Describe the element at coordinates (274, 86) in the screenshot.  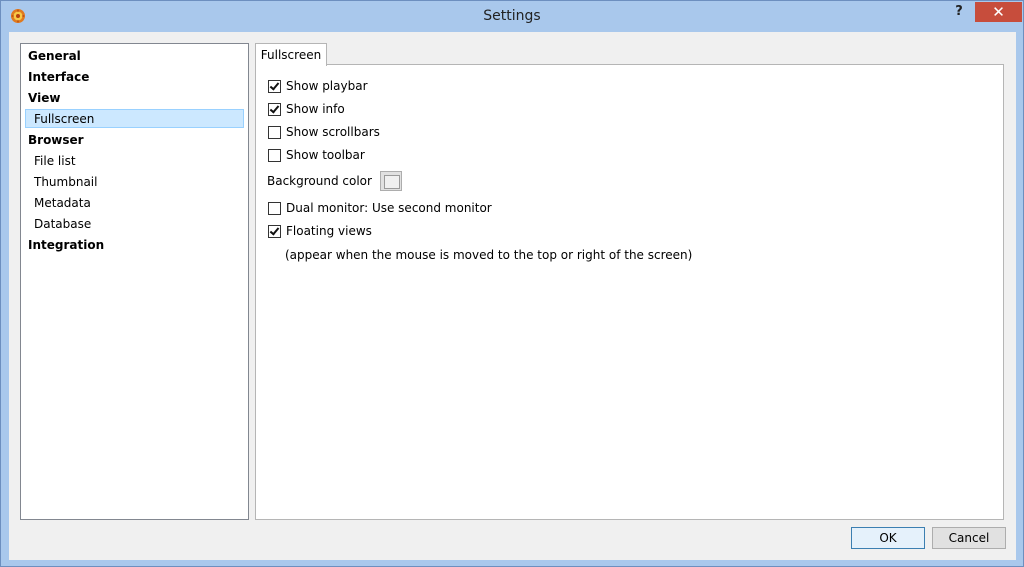
I see `show-playbar-checkbox` at that location.